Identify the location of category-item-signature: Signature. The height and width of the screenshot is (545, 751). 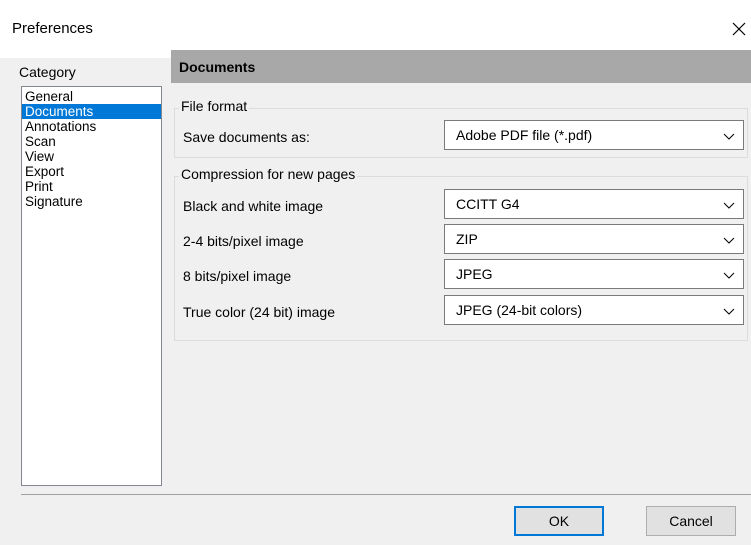
(91, 201).